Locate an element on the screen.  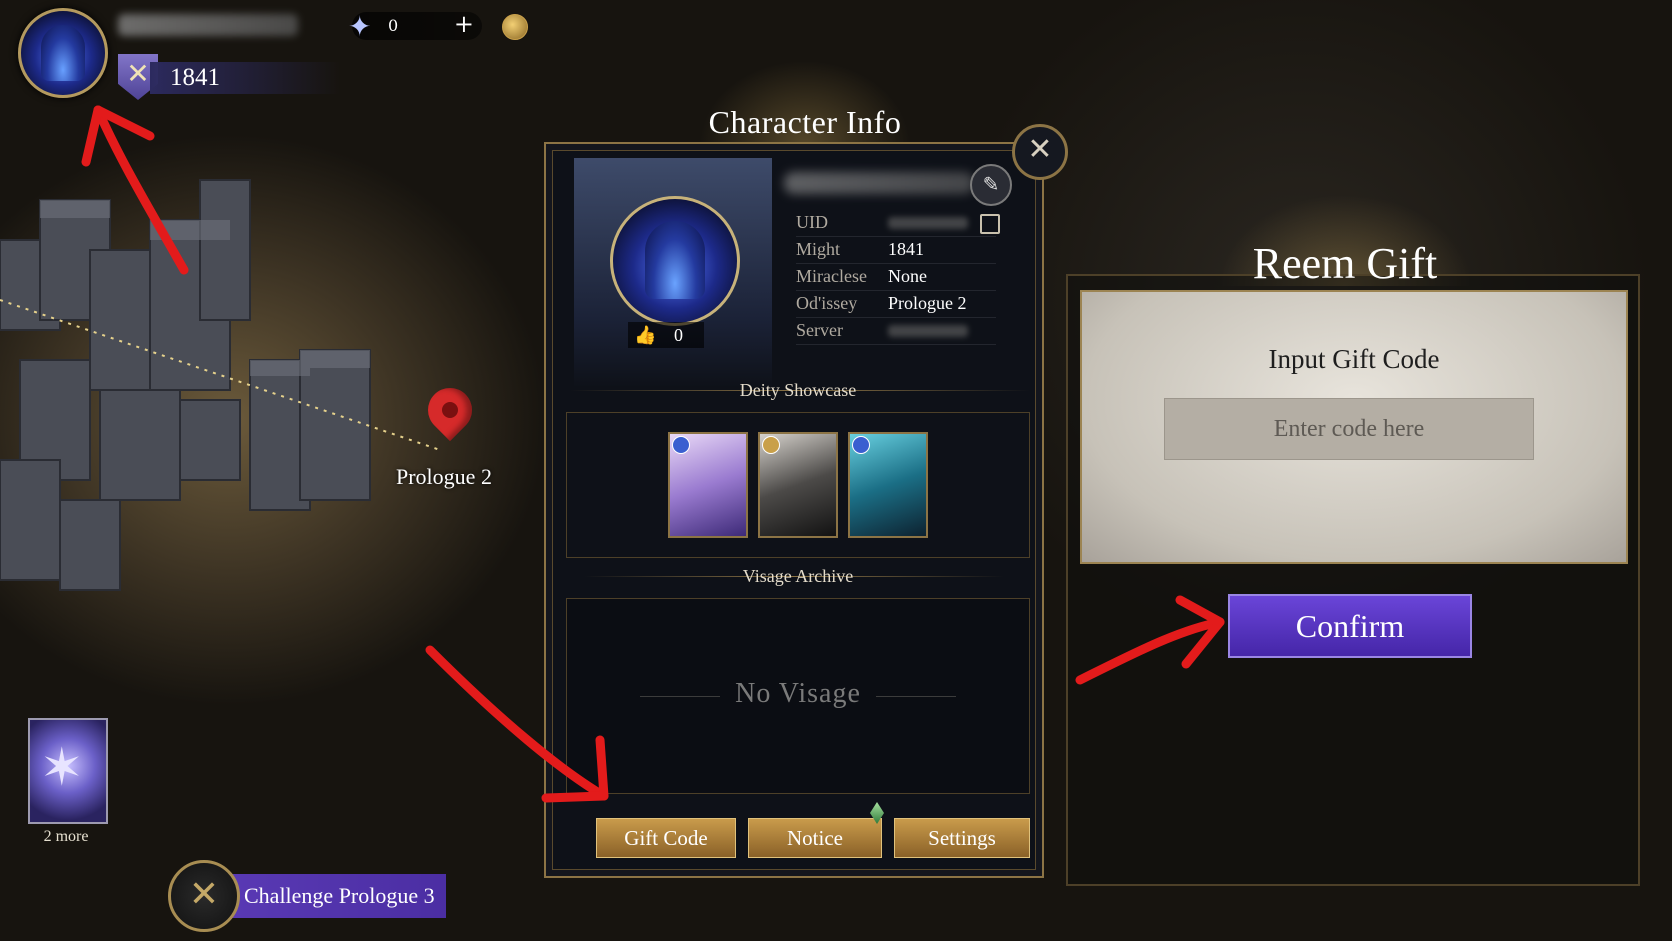
info-key: Might is located at coordinates (818, 249).